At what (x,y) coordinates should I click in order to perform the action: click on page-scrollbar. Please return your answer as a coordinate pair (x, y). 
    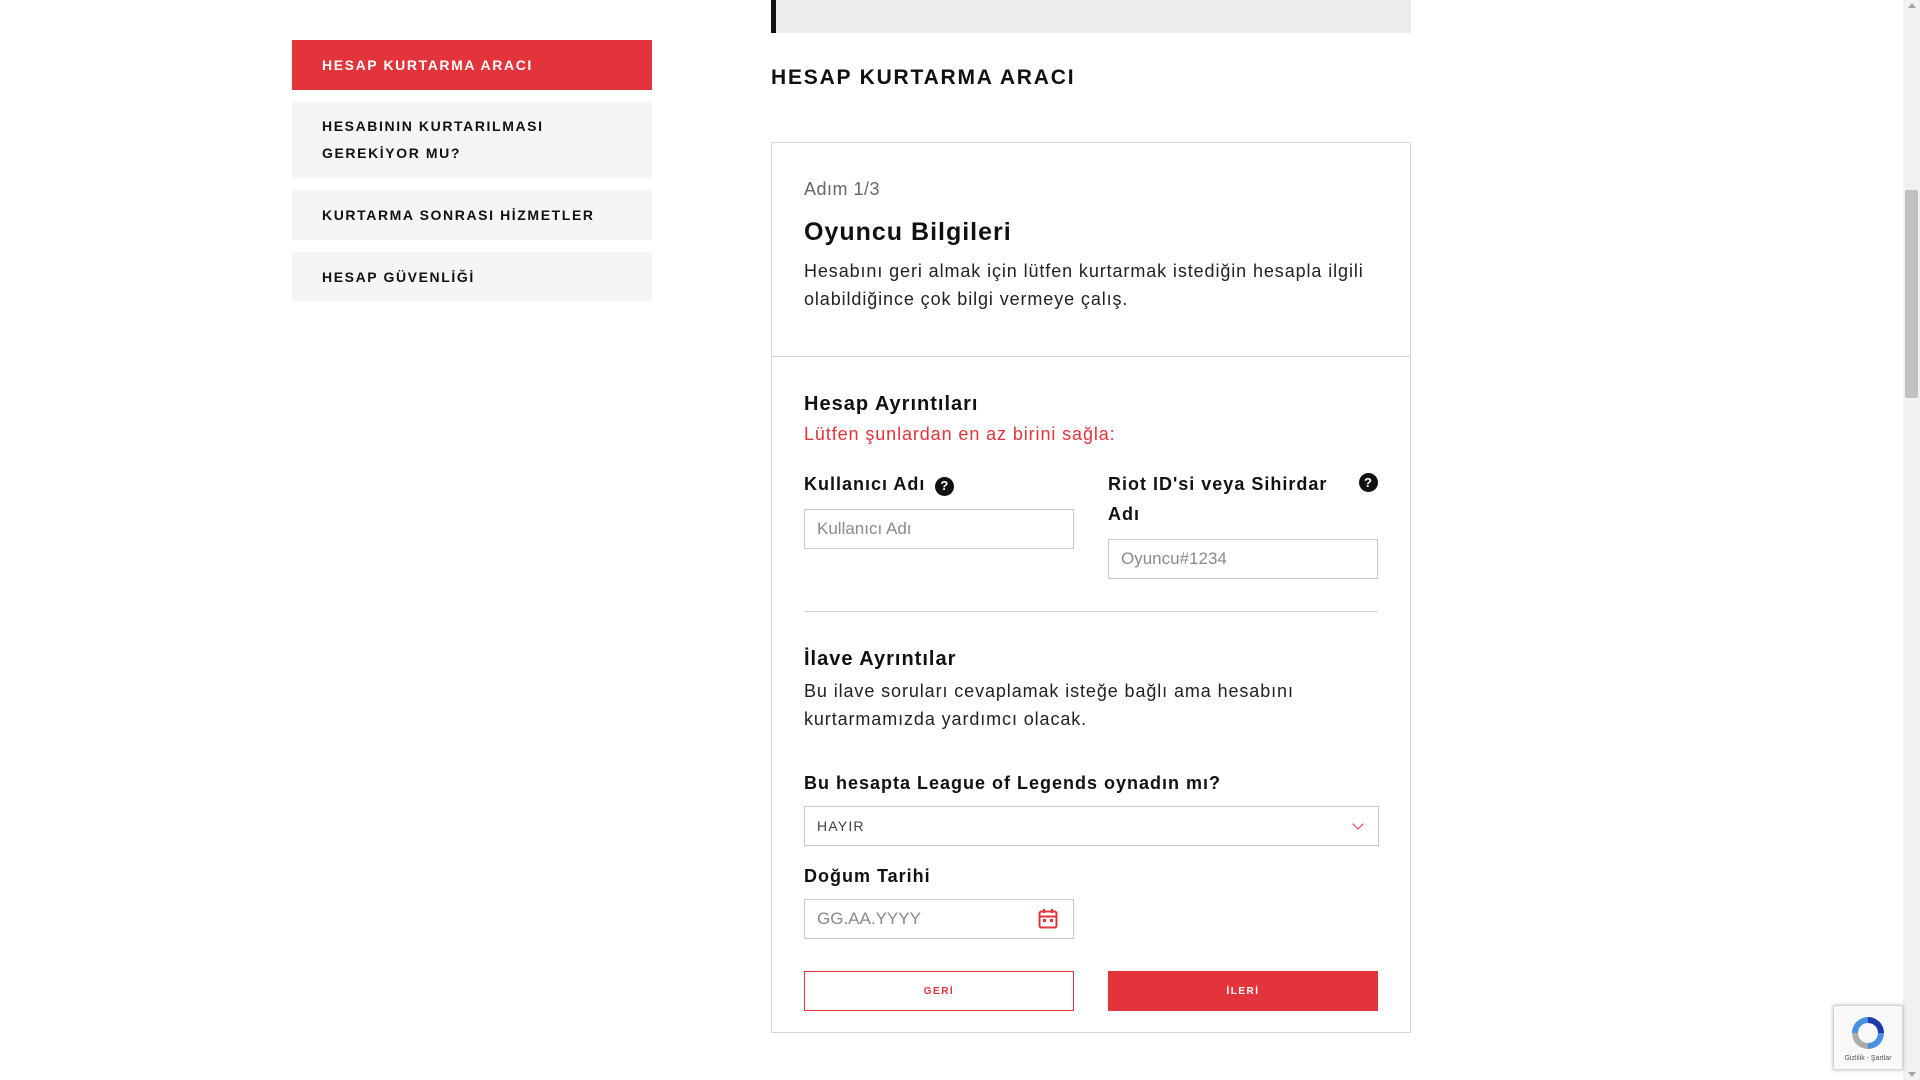
    Looking at the image, I should click on (1911, 540).